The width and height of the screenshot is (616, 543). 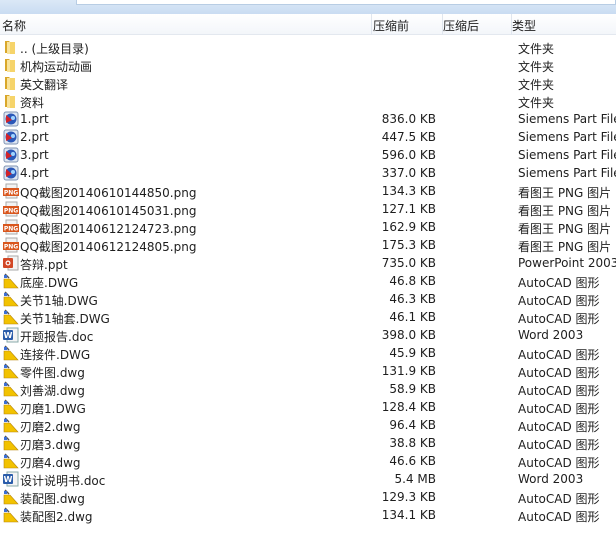 I want to click on file-row: 1.prt 836.0 KB Siemens Part File, so click(x=308, y=119).